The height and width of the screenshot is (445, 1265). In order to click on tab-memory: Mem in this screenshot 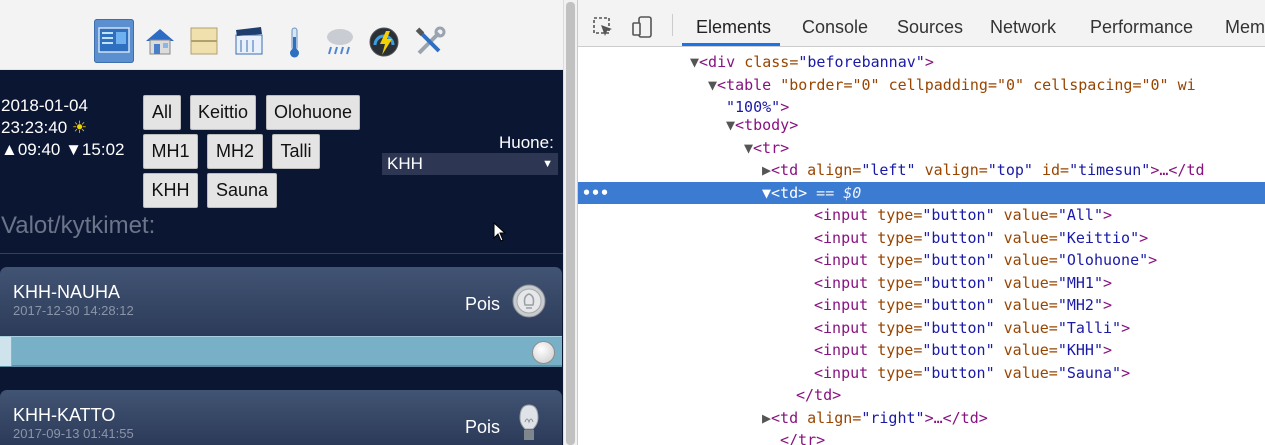, I will do `click(1245, 27)`.